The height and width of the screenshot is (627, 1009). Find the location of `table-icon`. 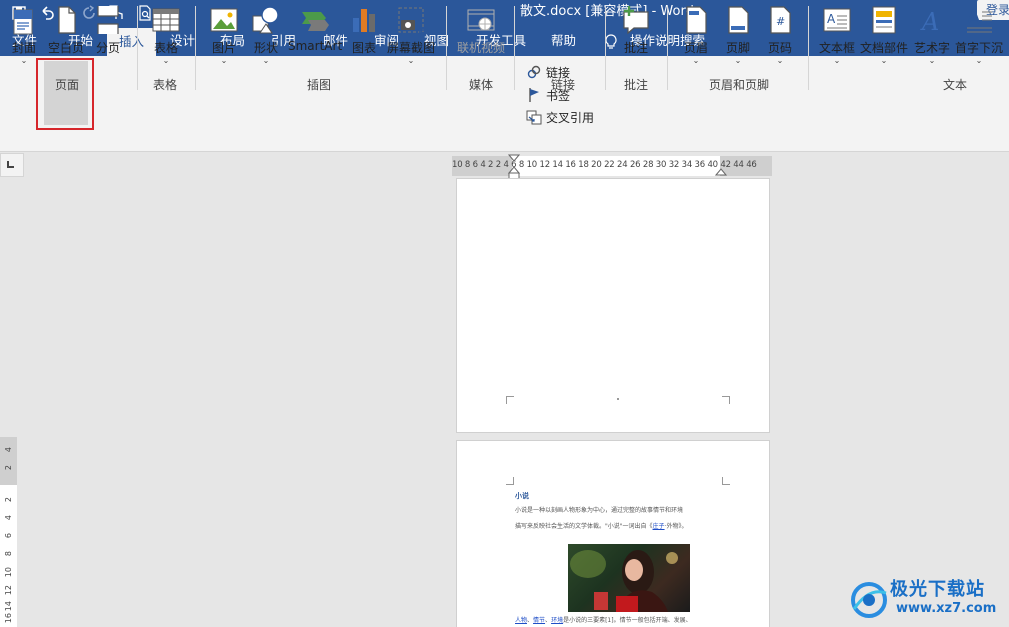

table-icon is located at coordinates (166, 20).